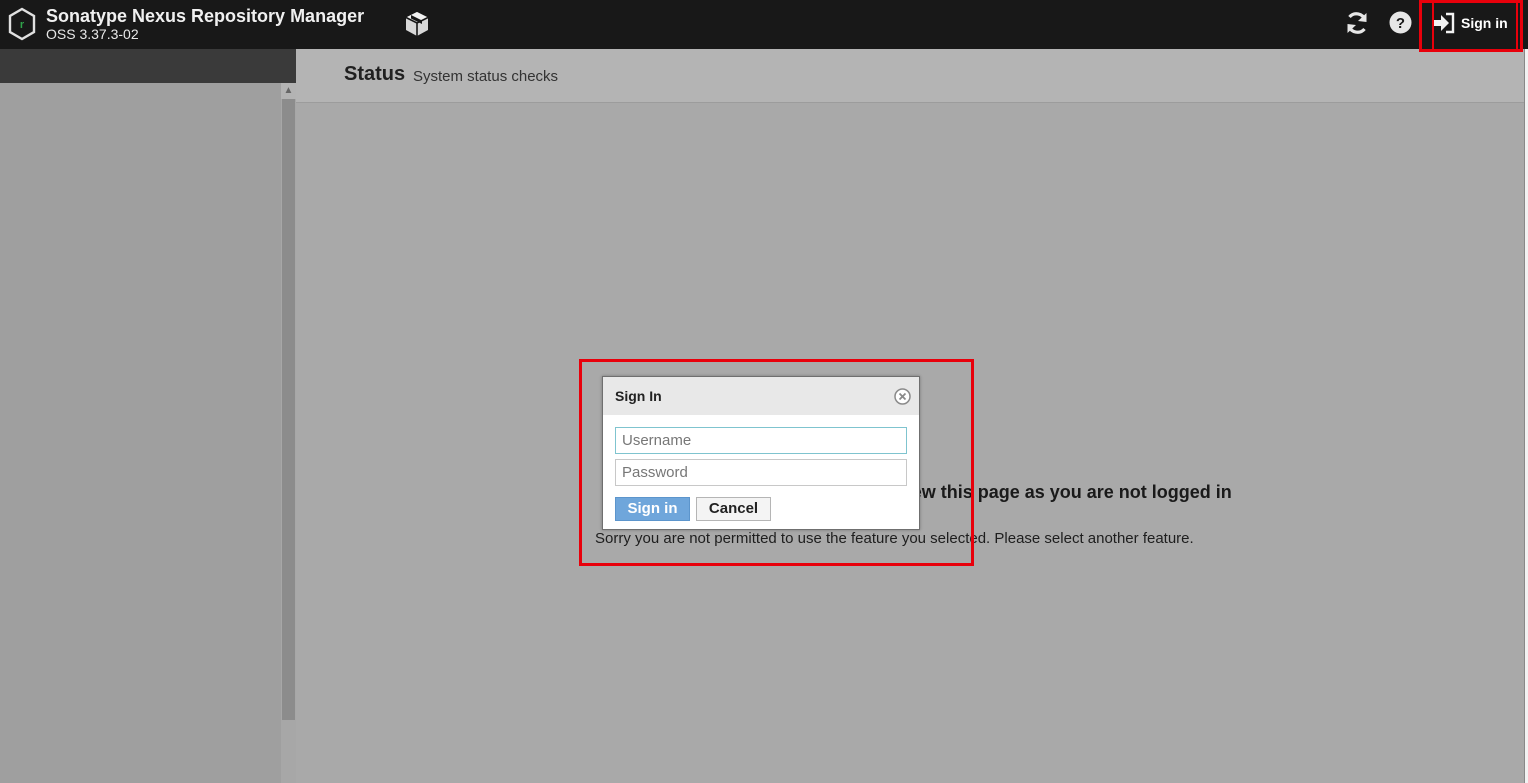 The height and width of the screenshot is (783, 1528). What do you see at coordinates (910, 76) in the screenshot?
I see `page-header: Status System status checks` at bounding box center [910, 76].